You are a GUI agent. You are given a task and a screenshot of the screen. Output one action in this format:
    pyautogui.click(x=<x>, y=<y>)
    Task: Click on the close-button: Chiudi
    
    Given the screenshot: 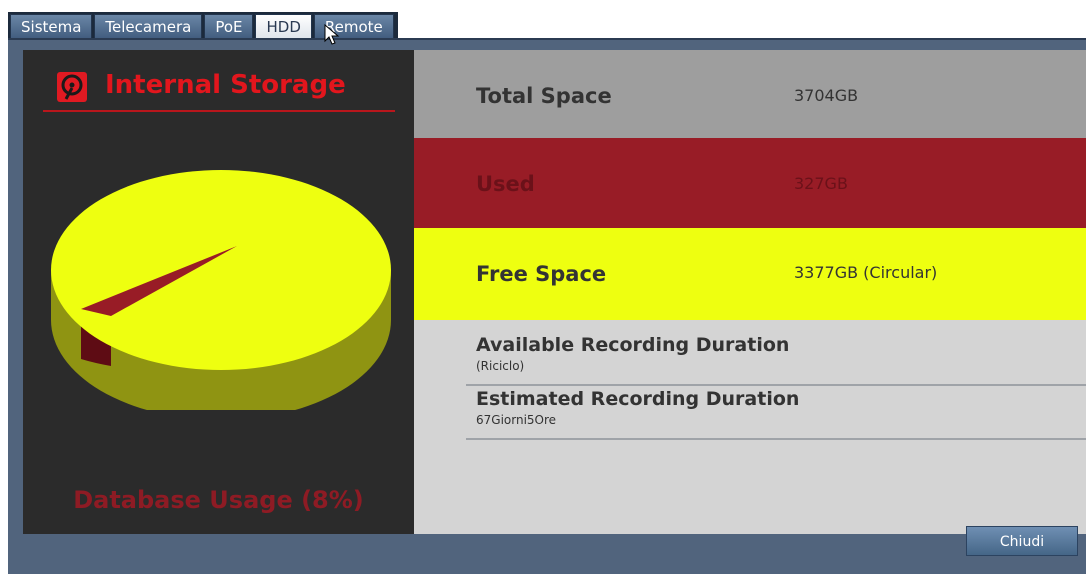 What is the action you would take?
    pyautogui.click(x=1022, y=541)
    